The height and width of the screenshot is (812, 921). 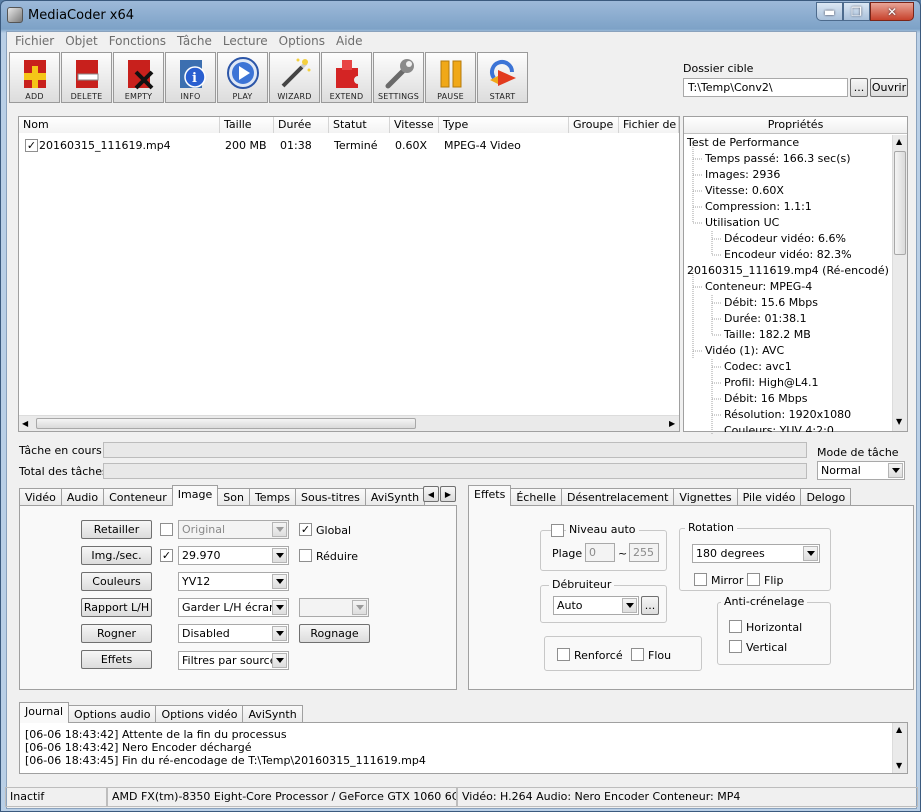 I want to click on rotation-select: 180 degrees, so click(x=756, y=553).